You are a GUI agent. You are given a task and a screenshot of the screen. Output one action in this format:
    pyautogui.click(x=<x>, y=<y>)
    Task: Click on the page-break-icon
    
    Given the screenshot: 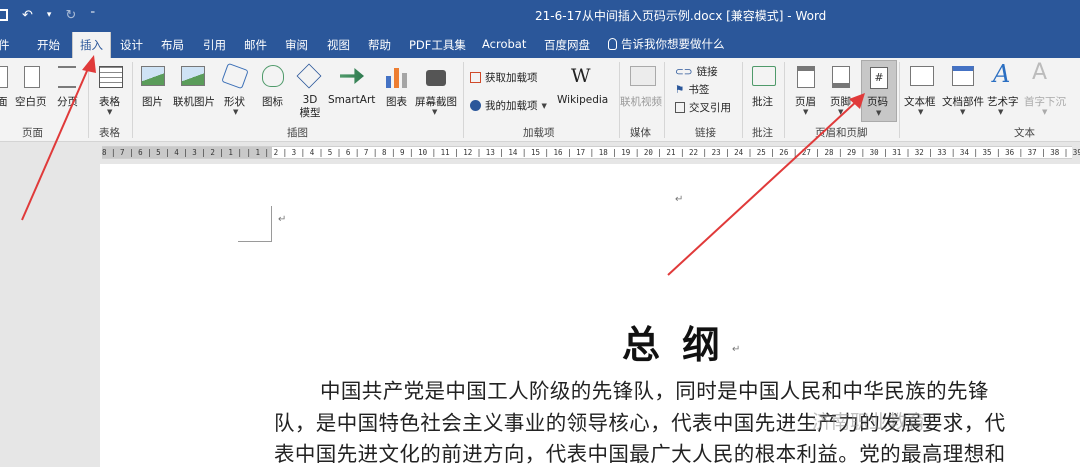 What is the action you would take?
    pyautogui.click(x=67, y=77)
    